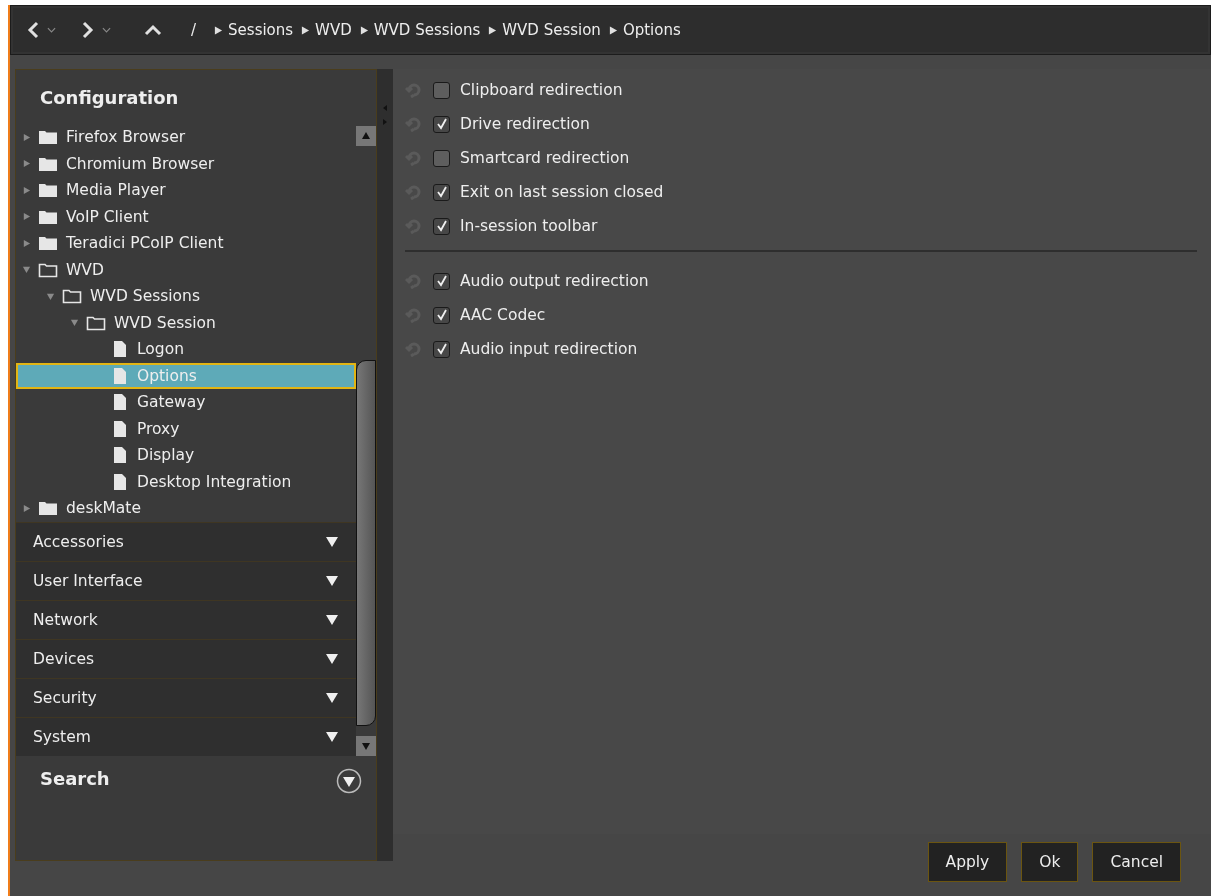  Describe the element at coordinates (186, 137) in the screenshot. I see `tree-item: Firefox Browser` at that location.